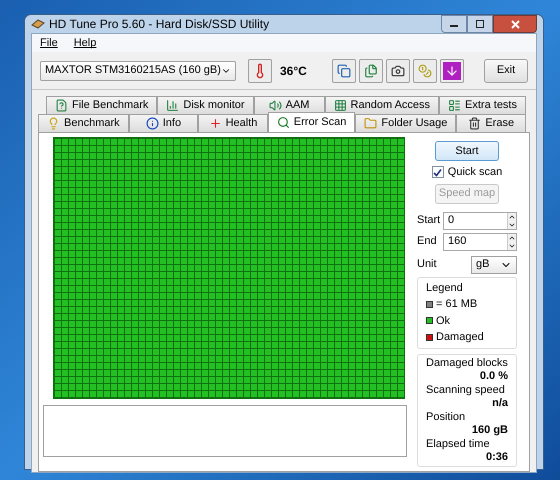 The height and width of the screenshot is (480, 560). What do you see at coordinates (466, 390) in the screenshot?
I see `stat-label: Scanning speed` at bounding box center [466, 390].